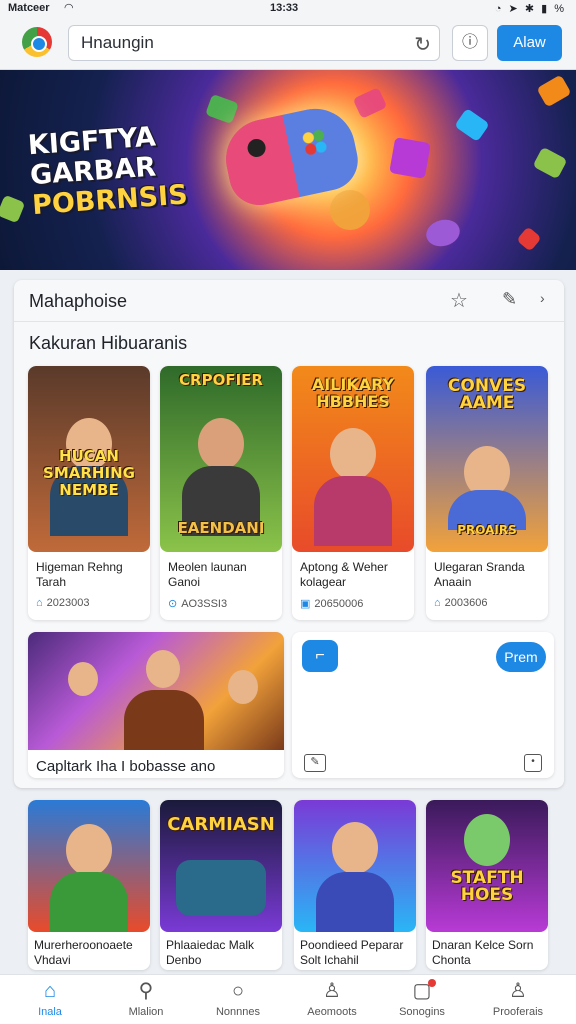 The image size is (576, 1024). Describe the element at coordinates (518, 991) in the screenshot. I see `profile-icon: ♙` at that location.